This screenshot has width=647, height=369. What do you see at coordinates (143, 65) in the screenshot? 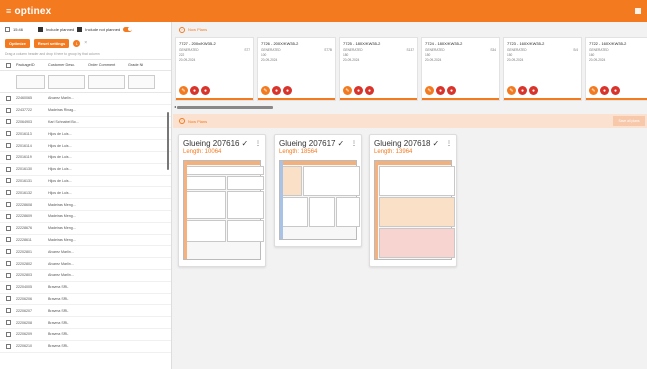
I see `column-header: Grade Ni` at bounding box center [143, 65].